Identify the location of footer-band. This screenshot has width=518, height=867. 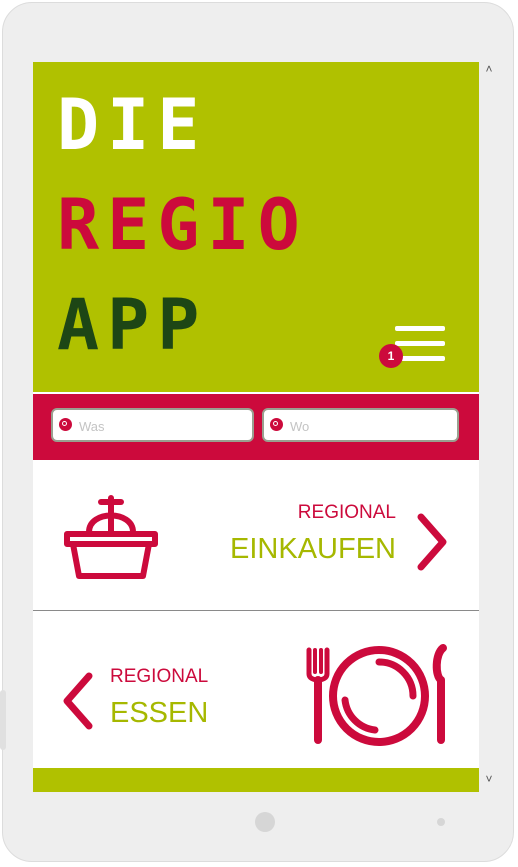
(256, 780).